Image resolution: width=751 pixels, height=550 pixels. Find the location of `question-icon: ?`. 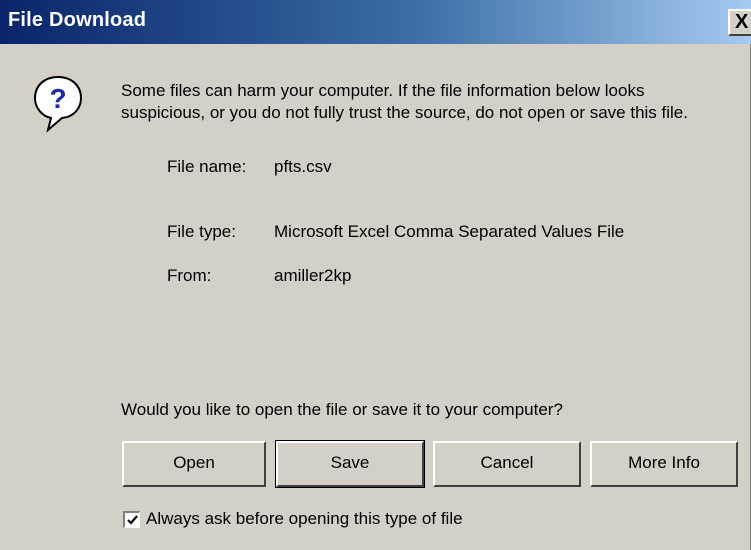

question-icon: ? is located at coordinates (58, 104).